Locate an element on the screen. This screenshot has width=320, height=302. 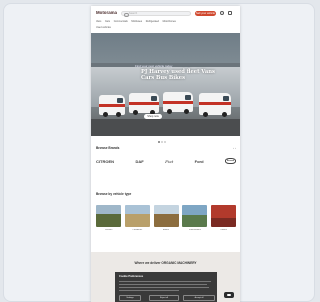
category-card: Combines is located at coordinates (137, 218).